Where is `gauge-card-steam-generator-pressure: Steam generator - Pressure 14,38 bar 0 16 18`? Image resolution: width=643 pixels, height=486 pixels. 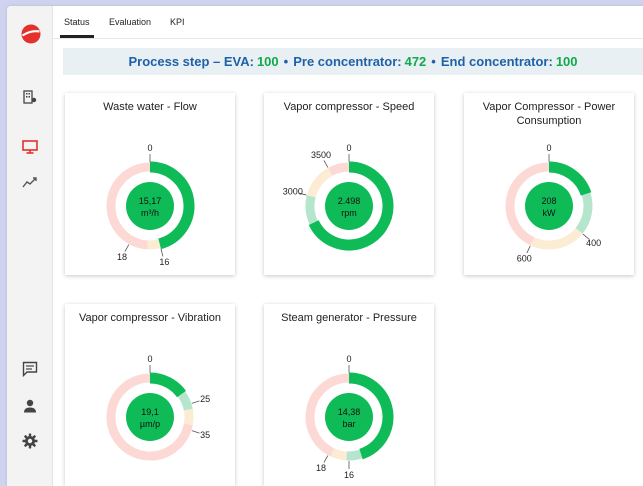
gauge-card-steam-generator-pressure: Steam generator - Pressure 14,38 bar 0 16 18 is located at coordinates (349, 395).